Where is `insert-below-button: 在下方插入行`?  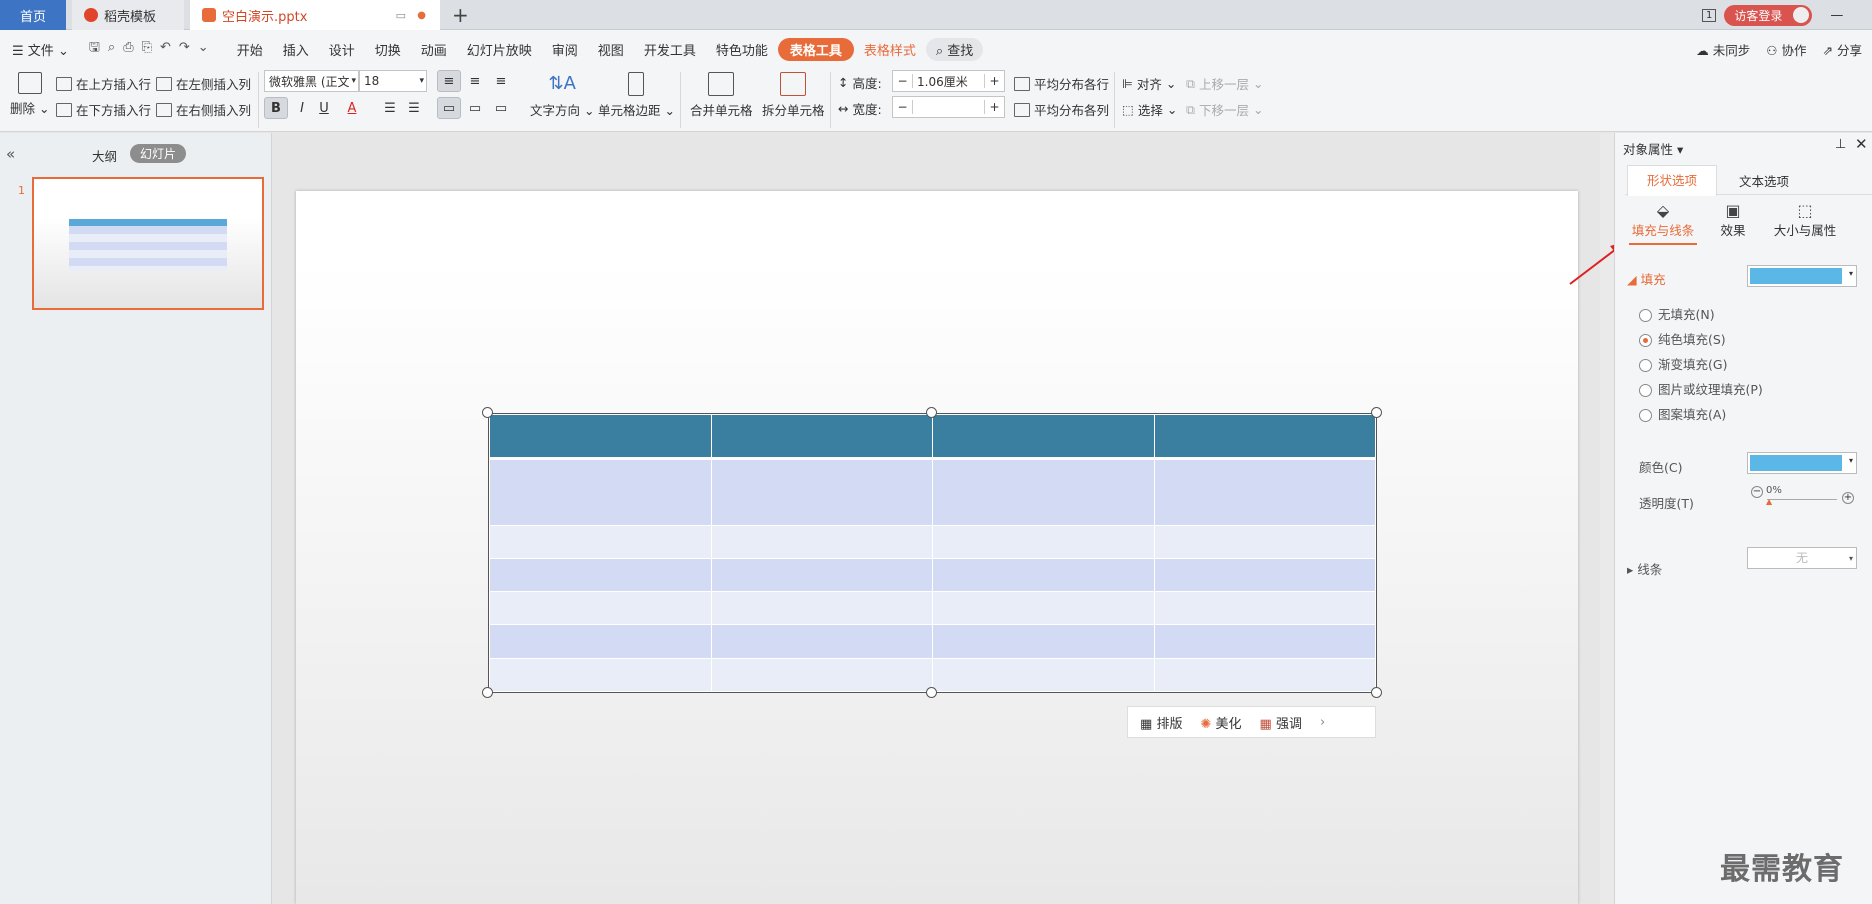 insert-below-button: 在下方插入行 is located at coordinates (103, 109).